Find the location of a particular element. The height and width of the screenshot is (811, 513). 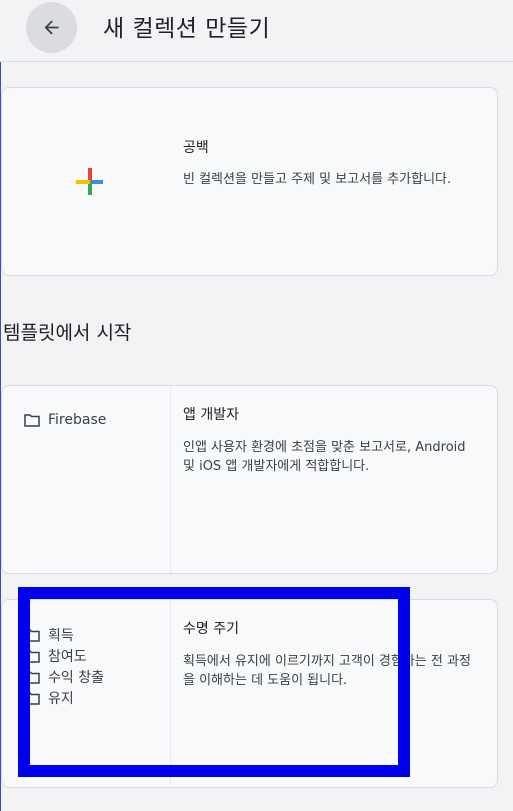

folder-item: Firebase is located at coordinates (65, 420).